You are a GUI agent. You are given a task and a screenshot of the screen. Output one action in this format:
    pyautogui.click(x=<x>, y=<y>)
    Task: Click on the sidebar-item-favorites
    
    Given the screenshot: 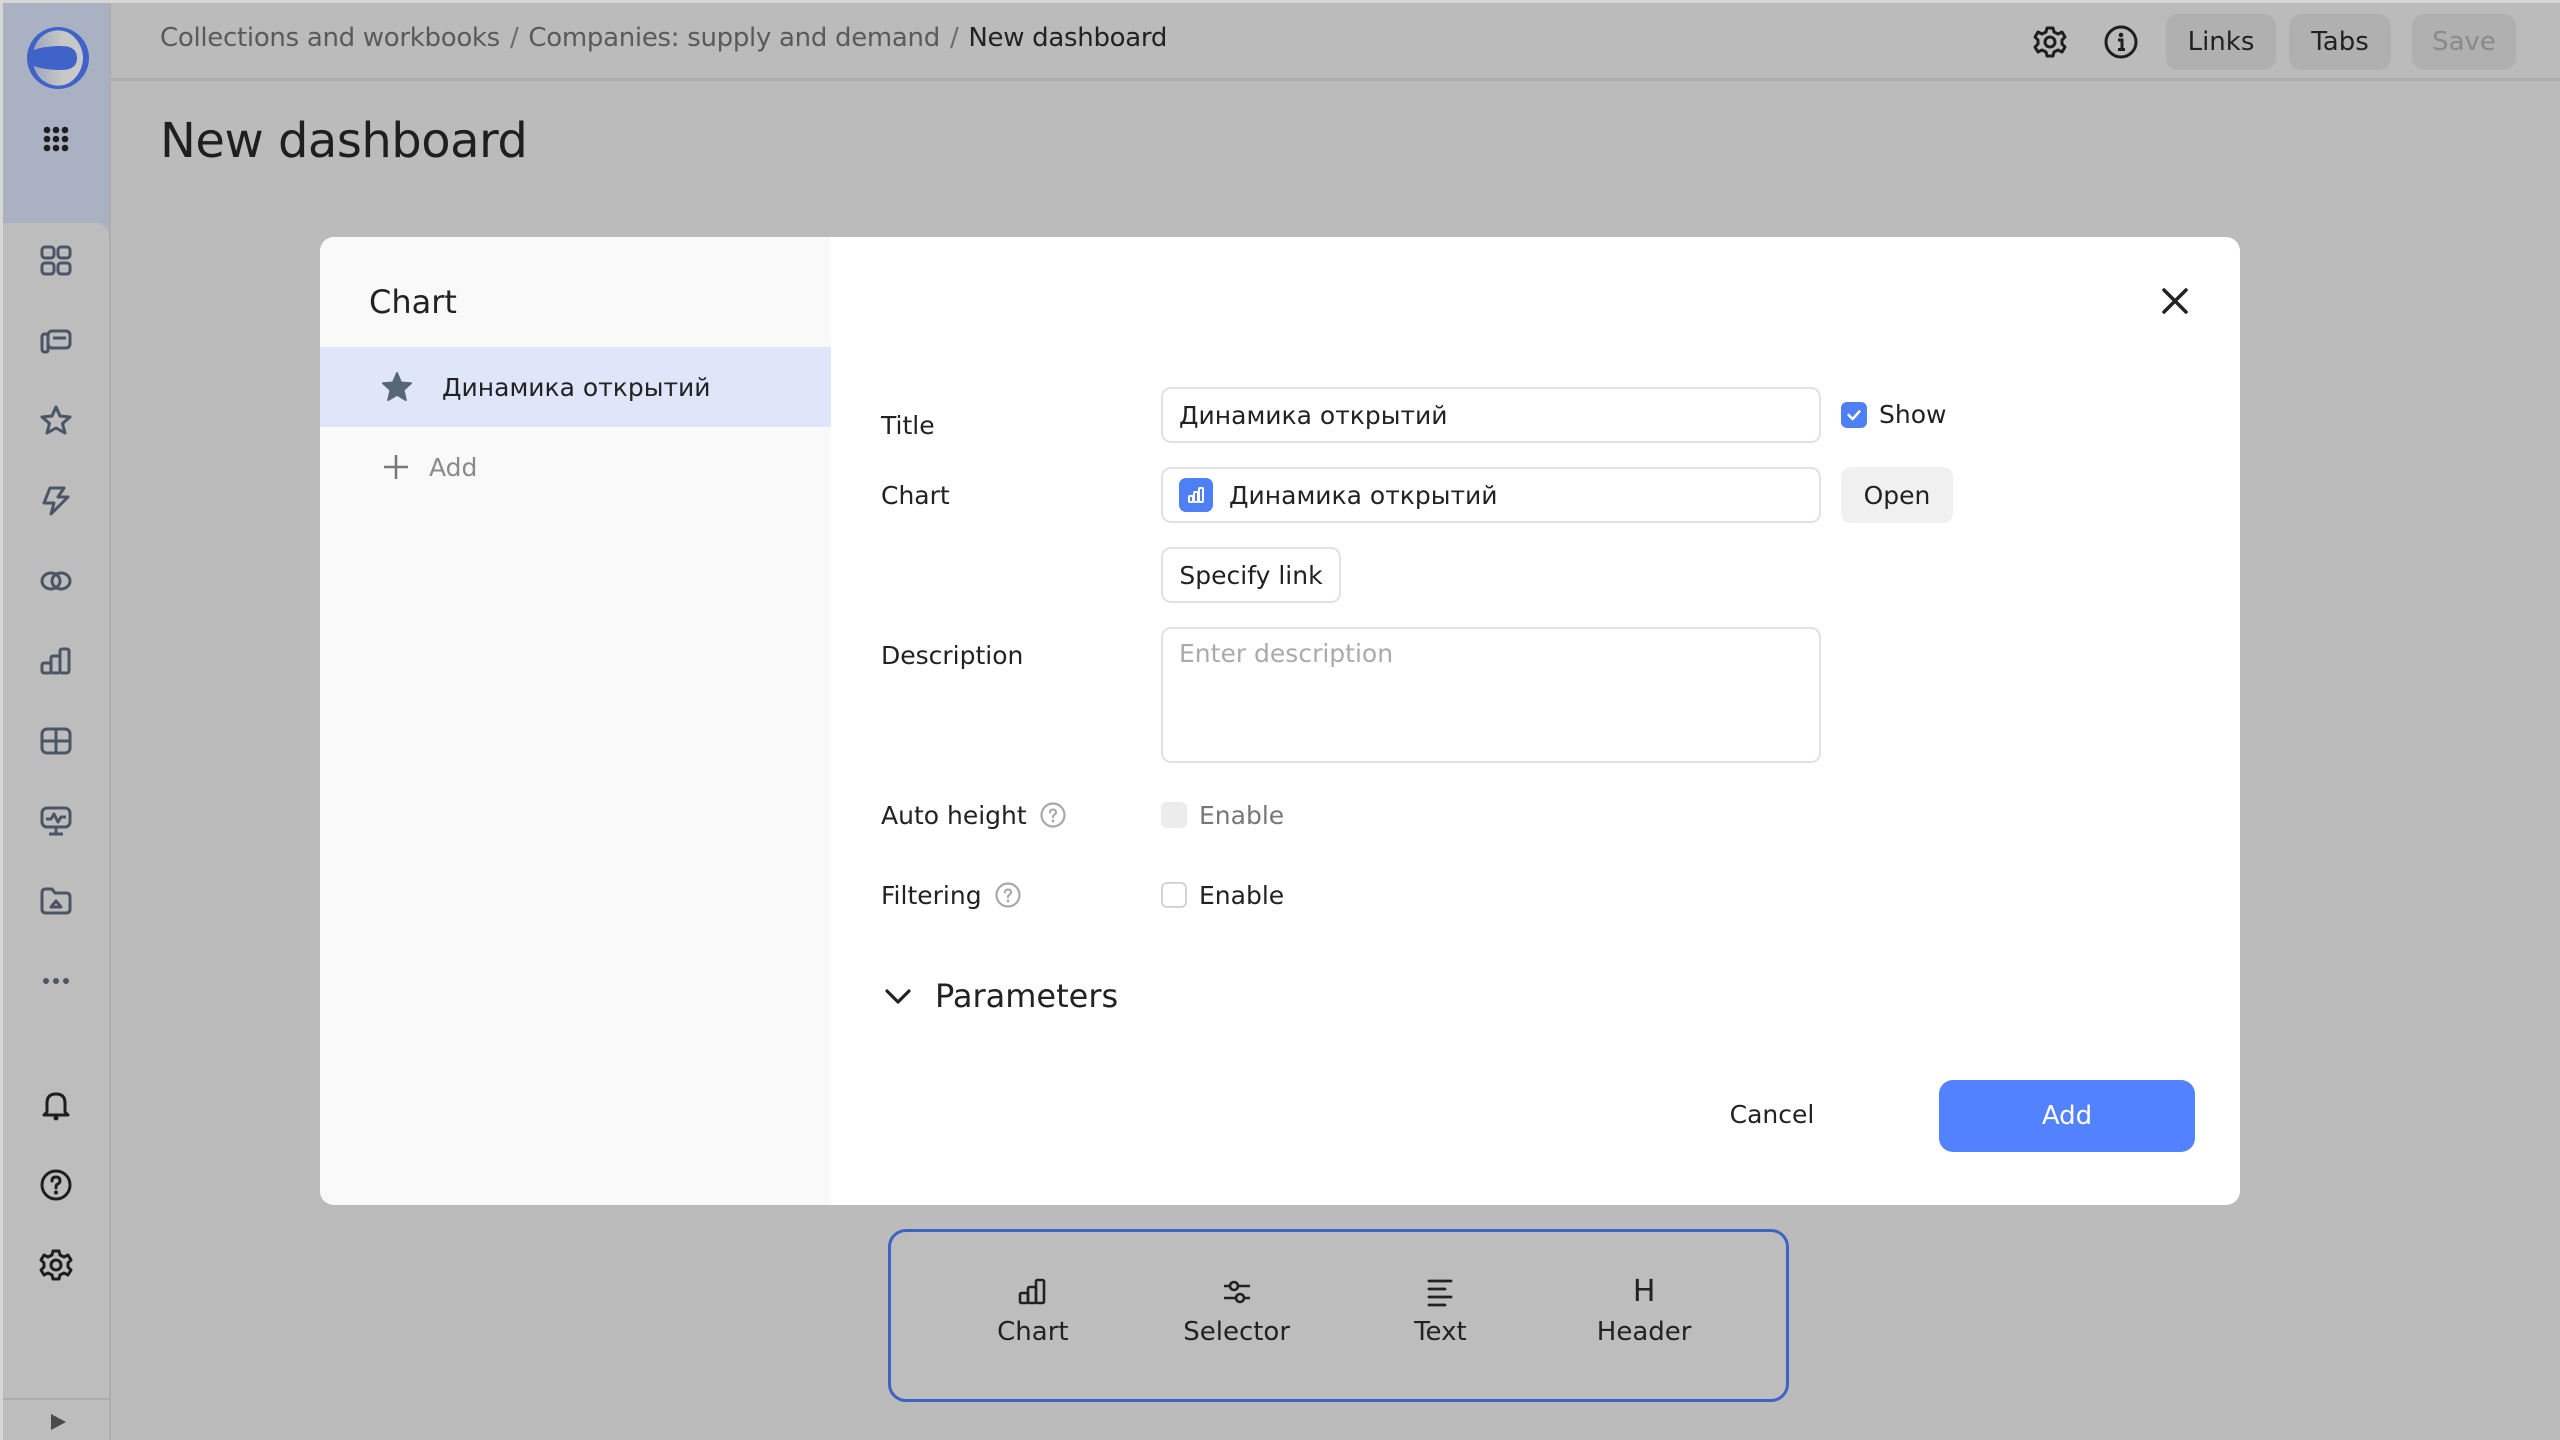 What is the action you would take?
    pyautogui.click(x=56, y=421)
    